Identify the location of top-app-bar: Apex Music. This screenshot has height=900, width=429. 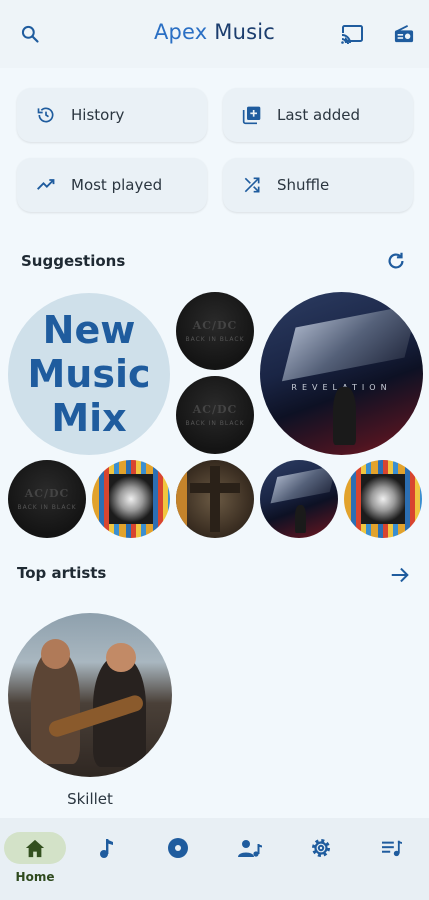
(214, 34).